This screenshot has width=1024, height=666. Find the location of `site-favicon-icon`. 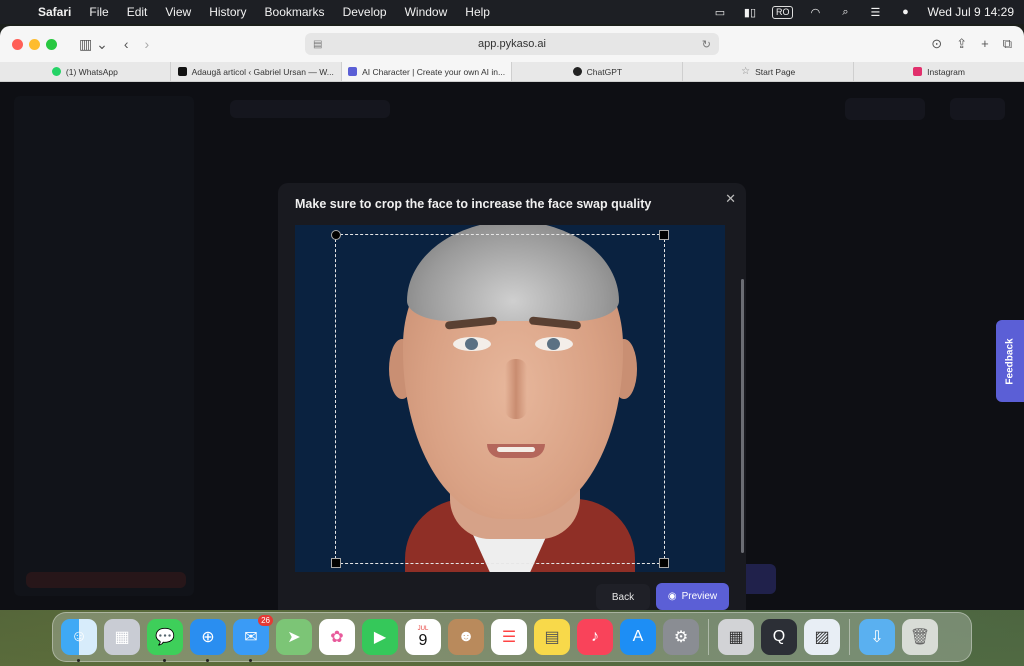

site-favicon-icon is located at coordinates (182, 71).